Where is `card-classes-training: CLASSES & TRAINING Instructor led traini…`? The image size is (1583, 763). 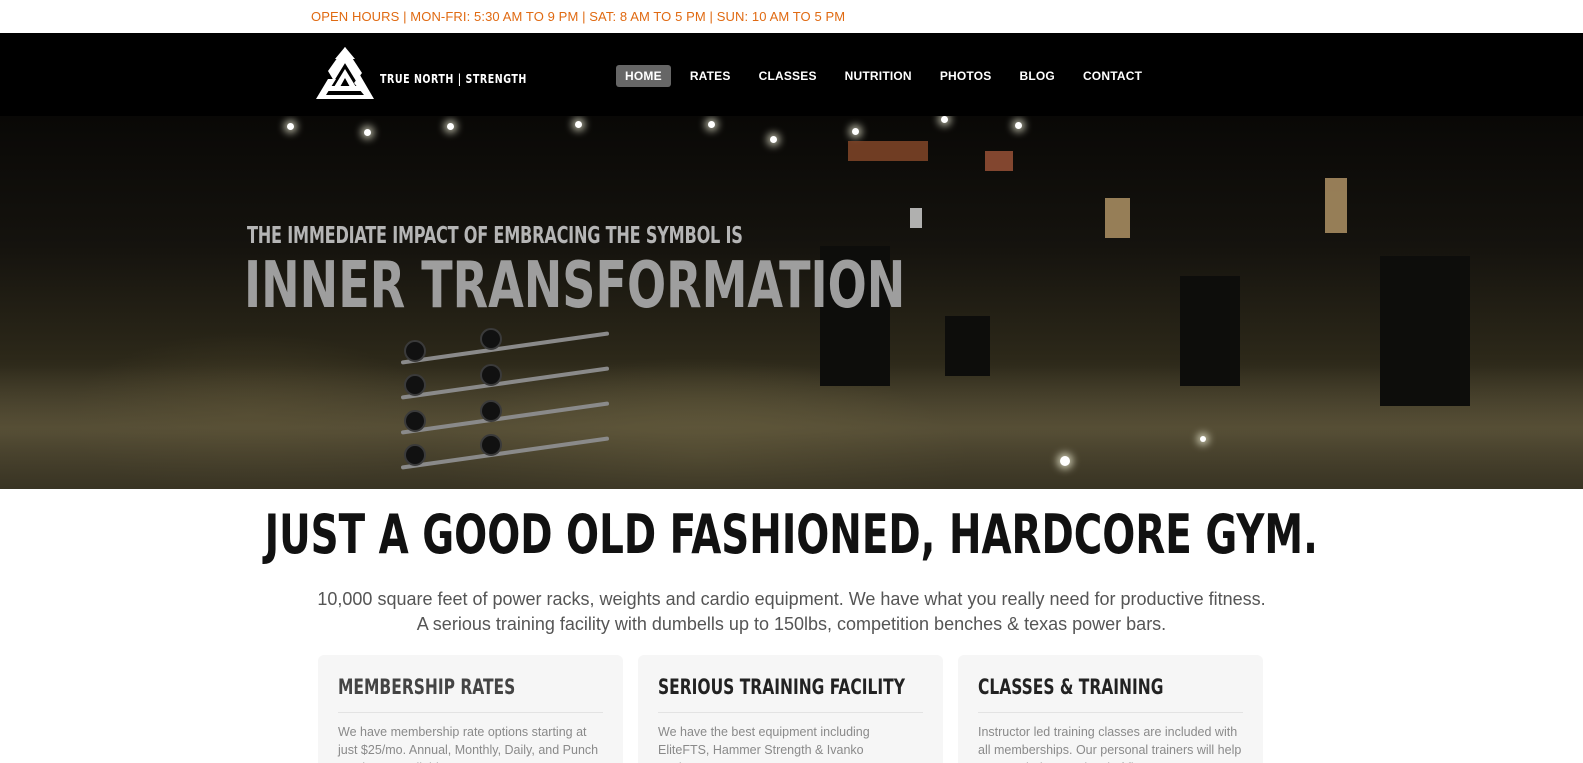
card-classes-training: CLASSES & TRAINING Instructor led traini… is located at coordinates (1110, 709).